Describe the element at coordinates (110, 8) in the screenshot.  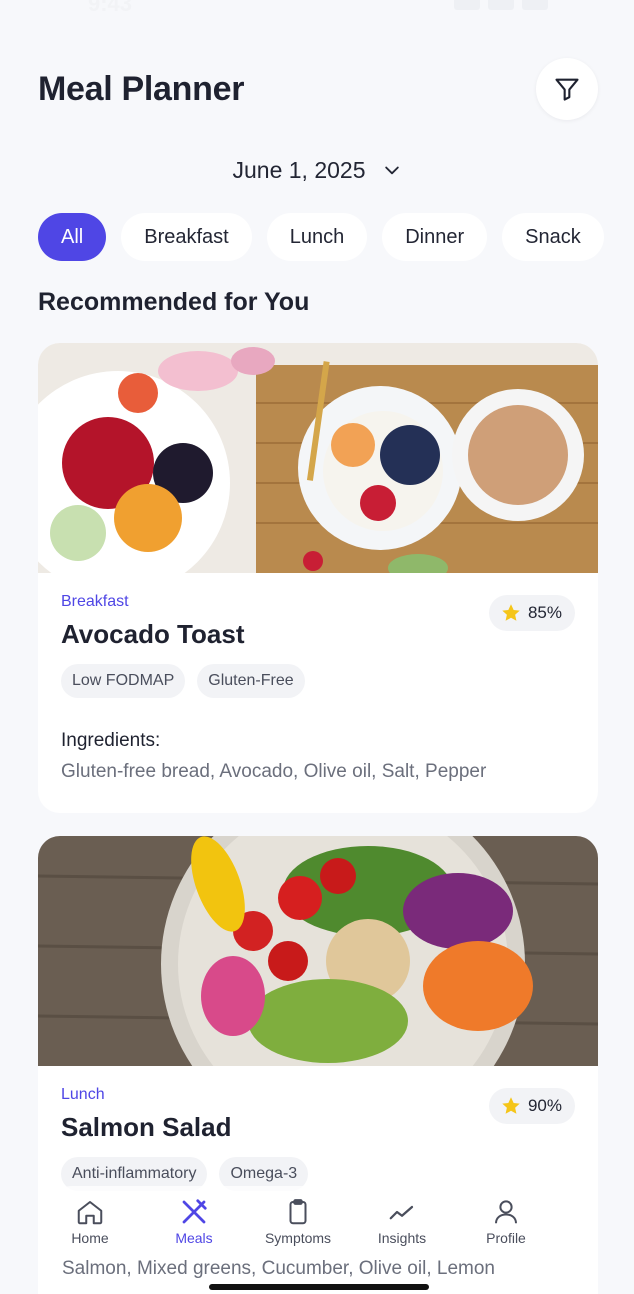
I see `status-time: 9:43` at that location.